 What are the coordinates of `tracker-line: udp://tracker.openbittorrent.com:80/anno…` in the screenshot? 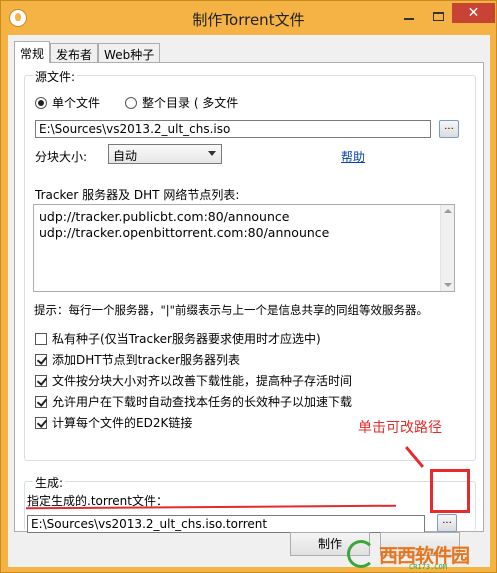 It's located at (184, 232).